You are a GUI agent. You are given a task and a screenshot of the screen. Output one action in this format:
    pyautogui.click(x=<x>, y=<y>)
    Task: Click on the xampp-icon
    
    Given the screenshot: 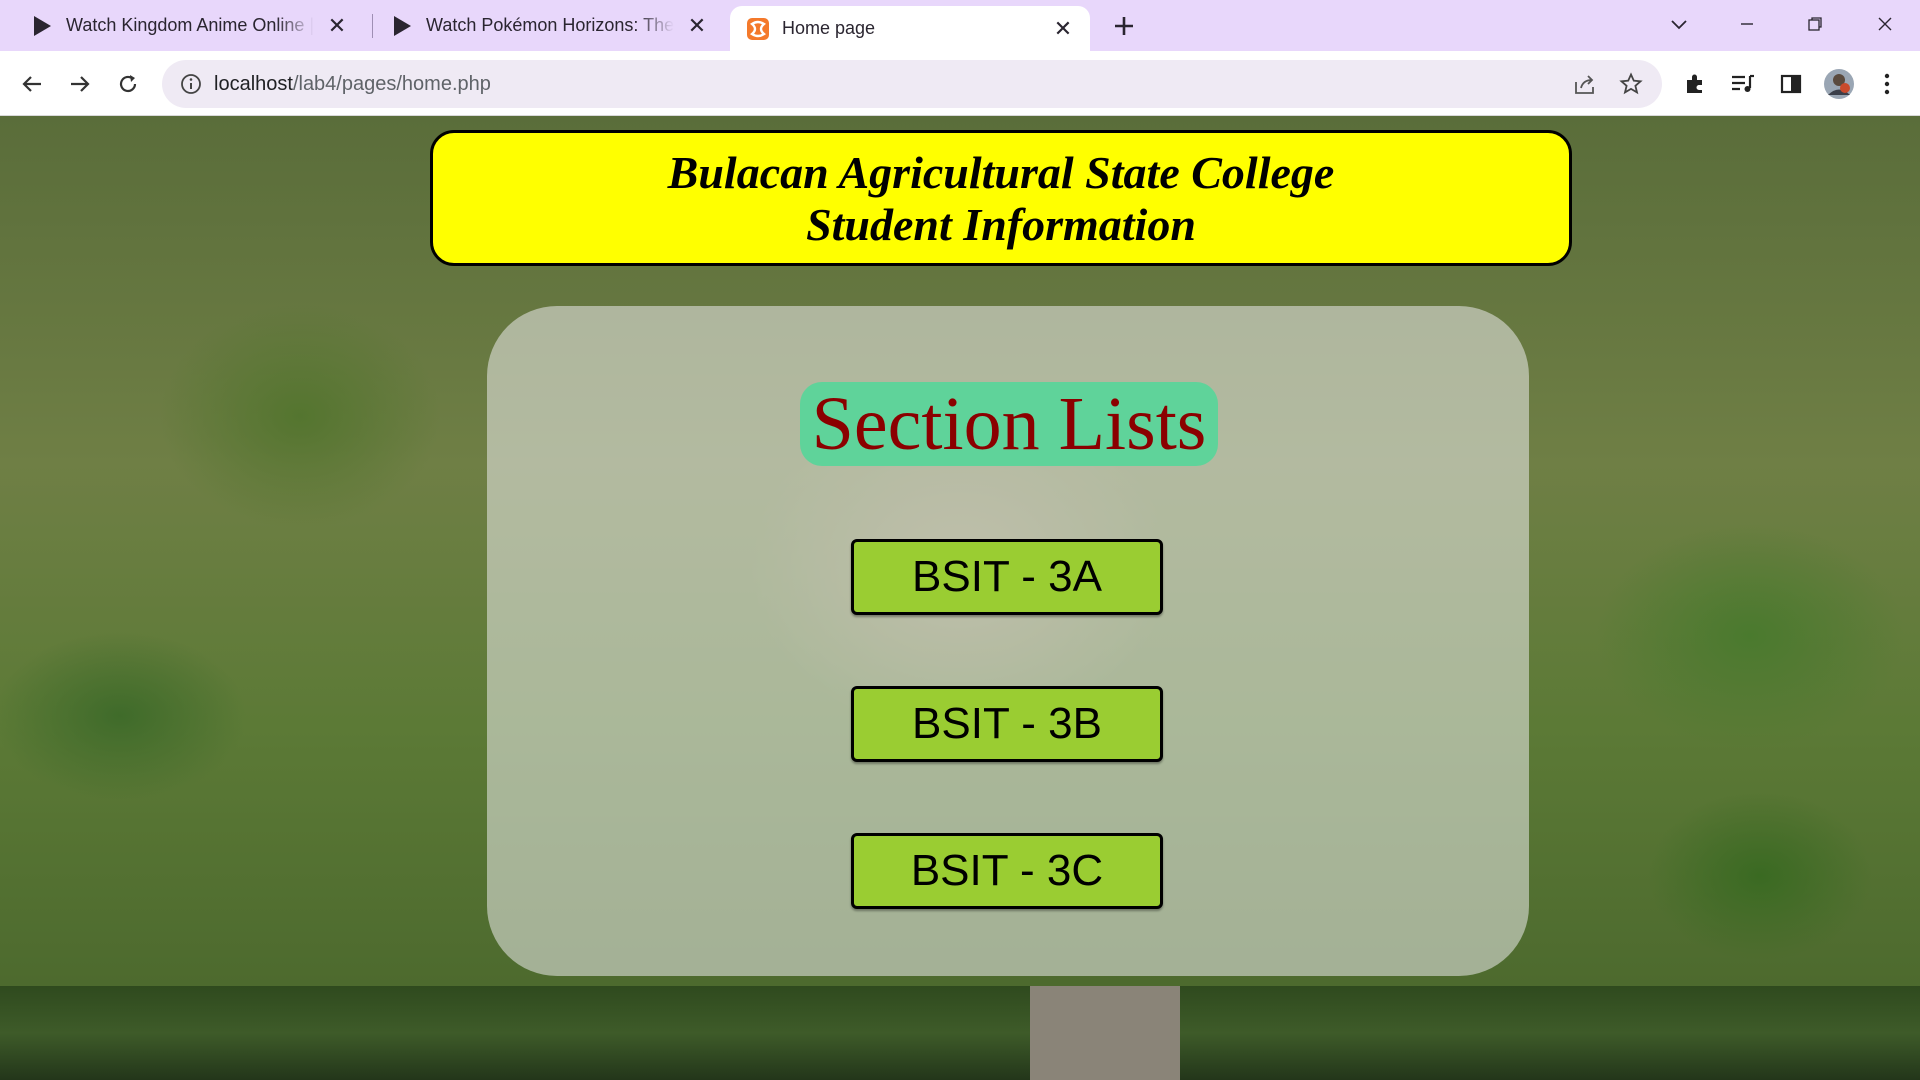 What is the action you would take?
    pyautogui.click(x=758, y=29)
    